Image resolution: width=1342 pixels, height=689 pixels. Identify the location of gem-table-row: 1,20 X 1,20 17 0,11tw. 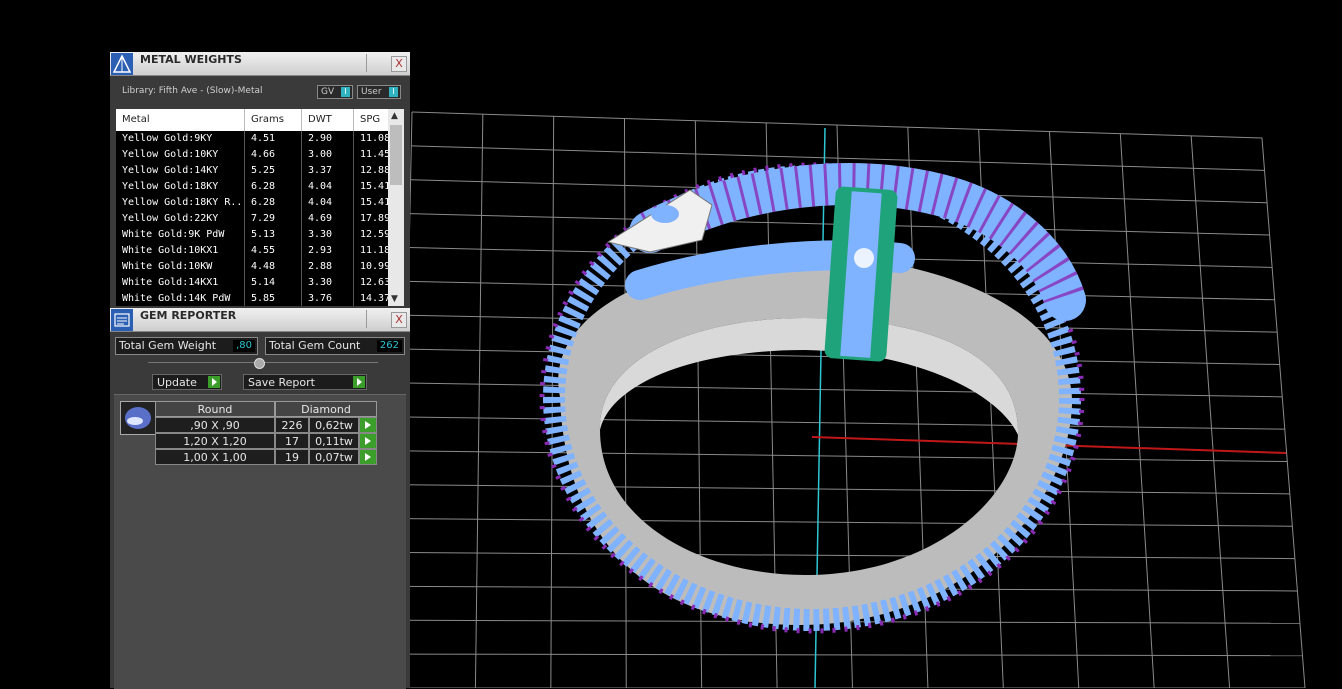
(266, 441).